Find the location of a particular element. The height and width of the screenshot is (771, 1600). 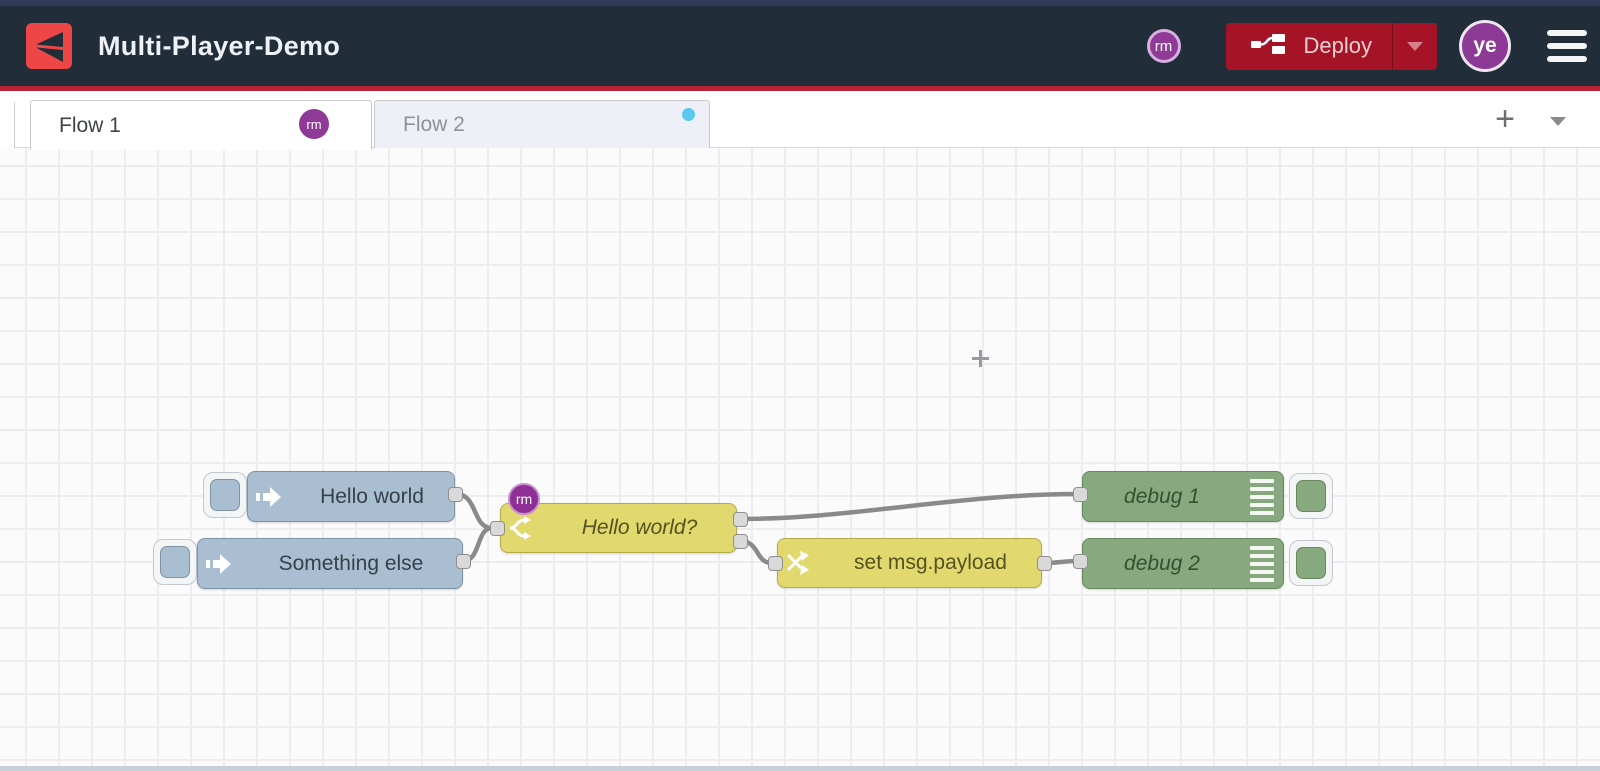

tab-collaborator-badge: rm is located at coordinates (314, 124).